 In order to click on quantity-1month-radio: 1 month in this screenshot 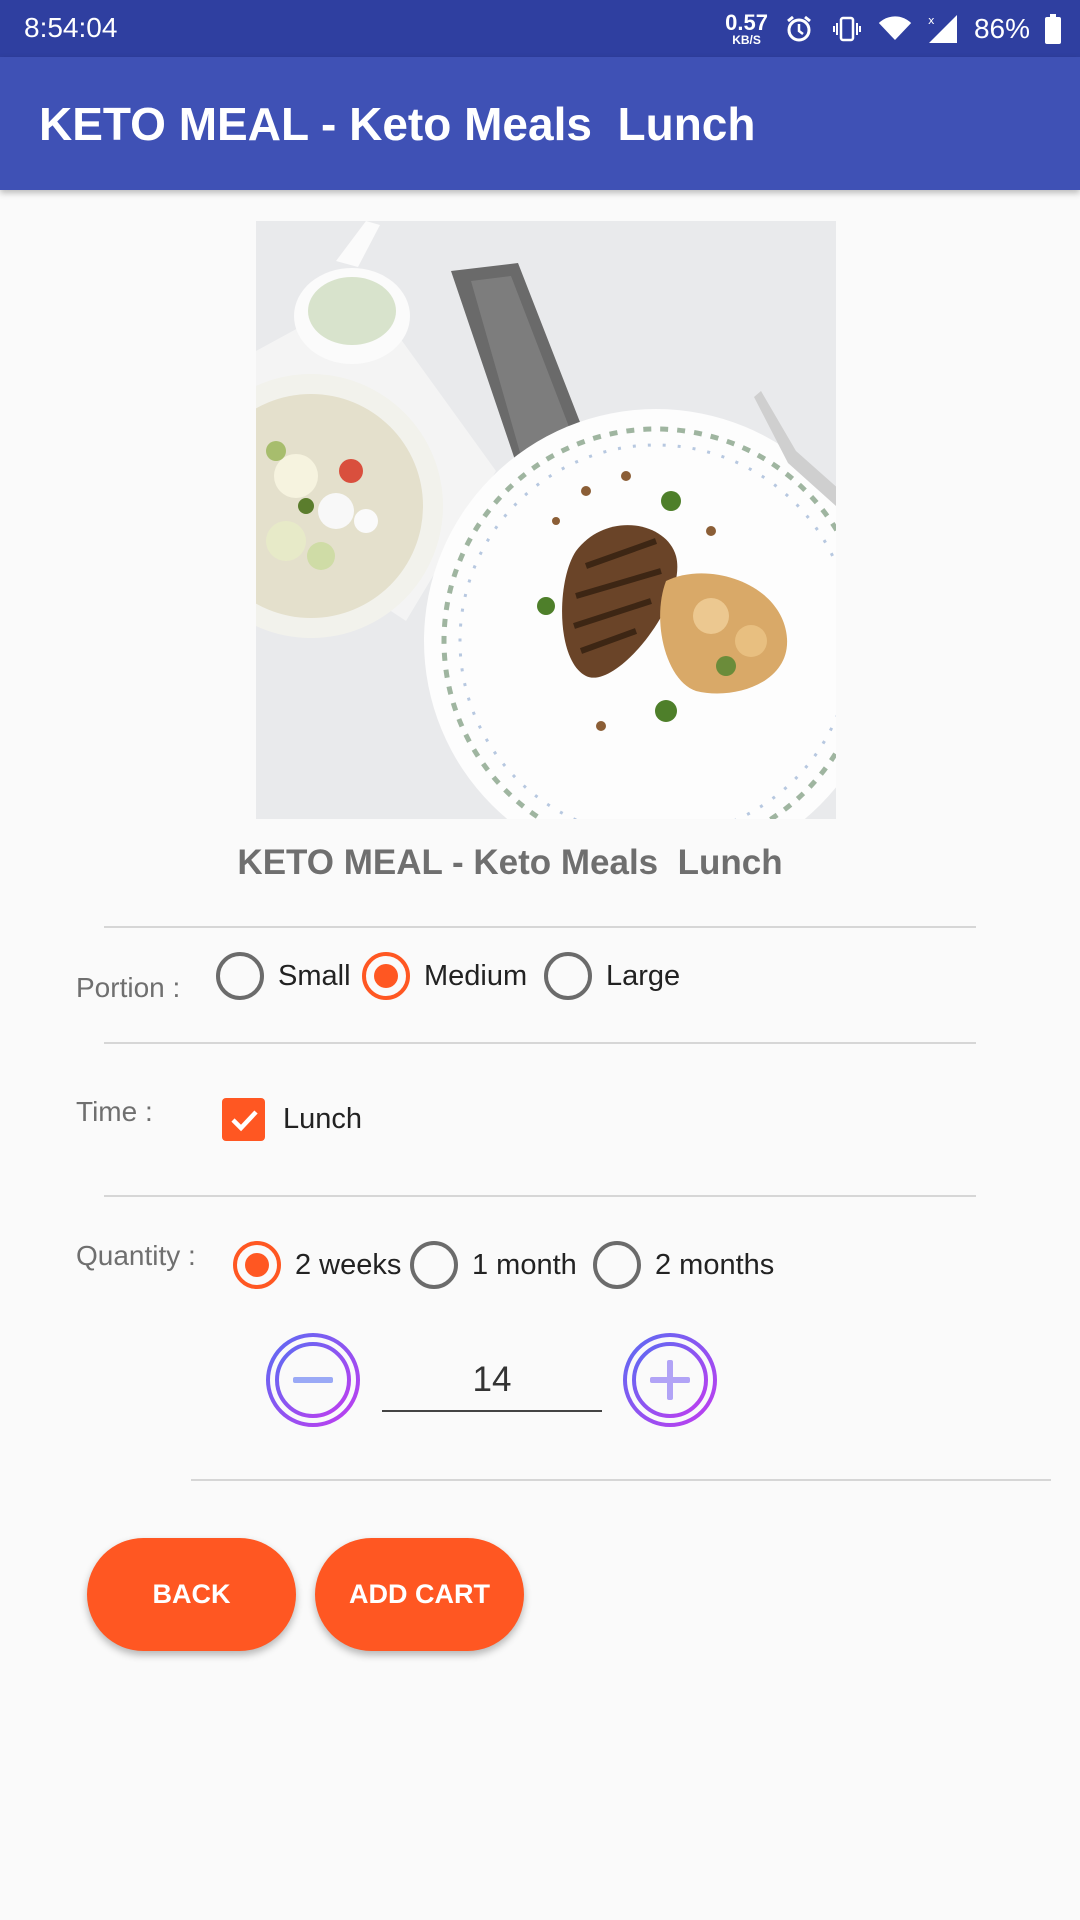, I will do `click(493, 1265)`.